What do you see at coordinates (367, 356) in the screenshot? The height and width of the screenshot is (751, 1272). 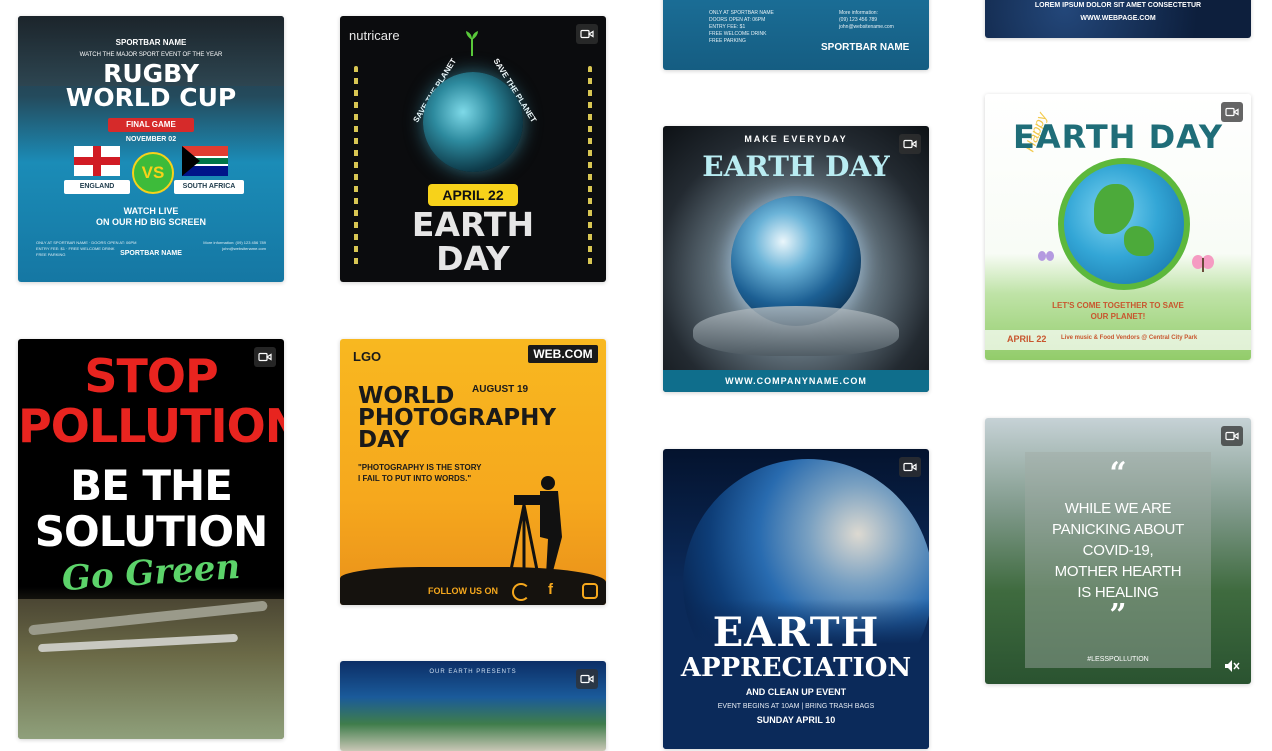 I see `lgo-logo: LGO` at bounding box center [367, 356].